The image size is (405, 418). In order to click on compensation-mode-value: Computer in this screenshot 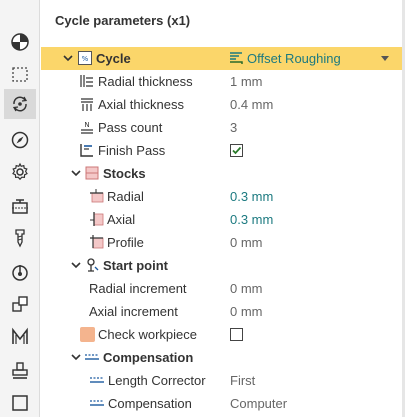, I will do `click(258, 403)`.